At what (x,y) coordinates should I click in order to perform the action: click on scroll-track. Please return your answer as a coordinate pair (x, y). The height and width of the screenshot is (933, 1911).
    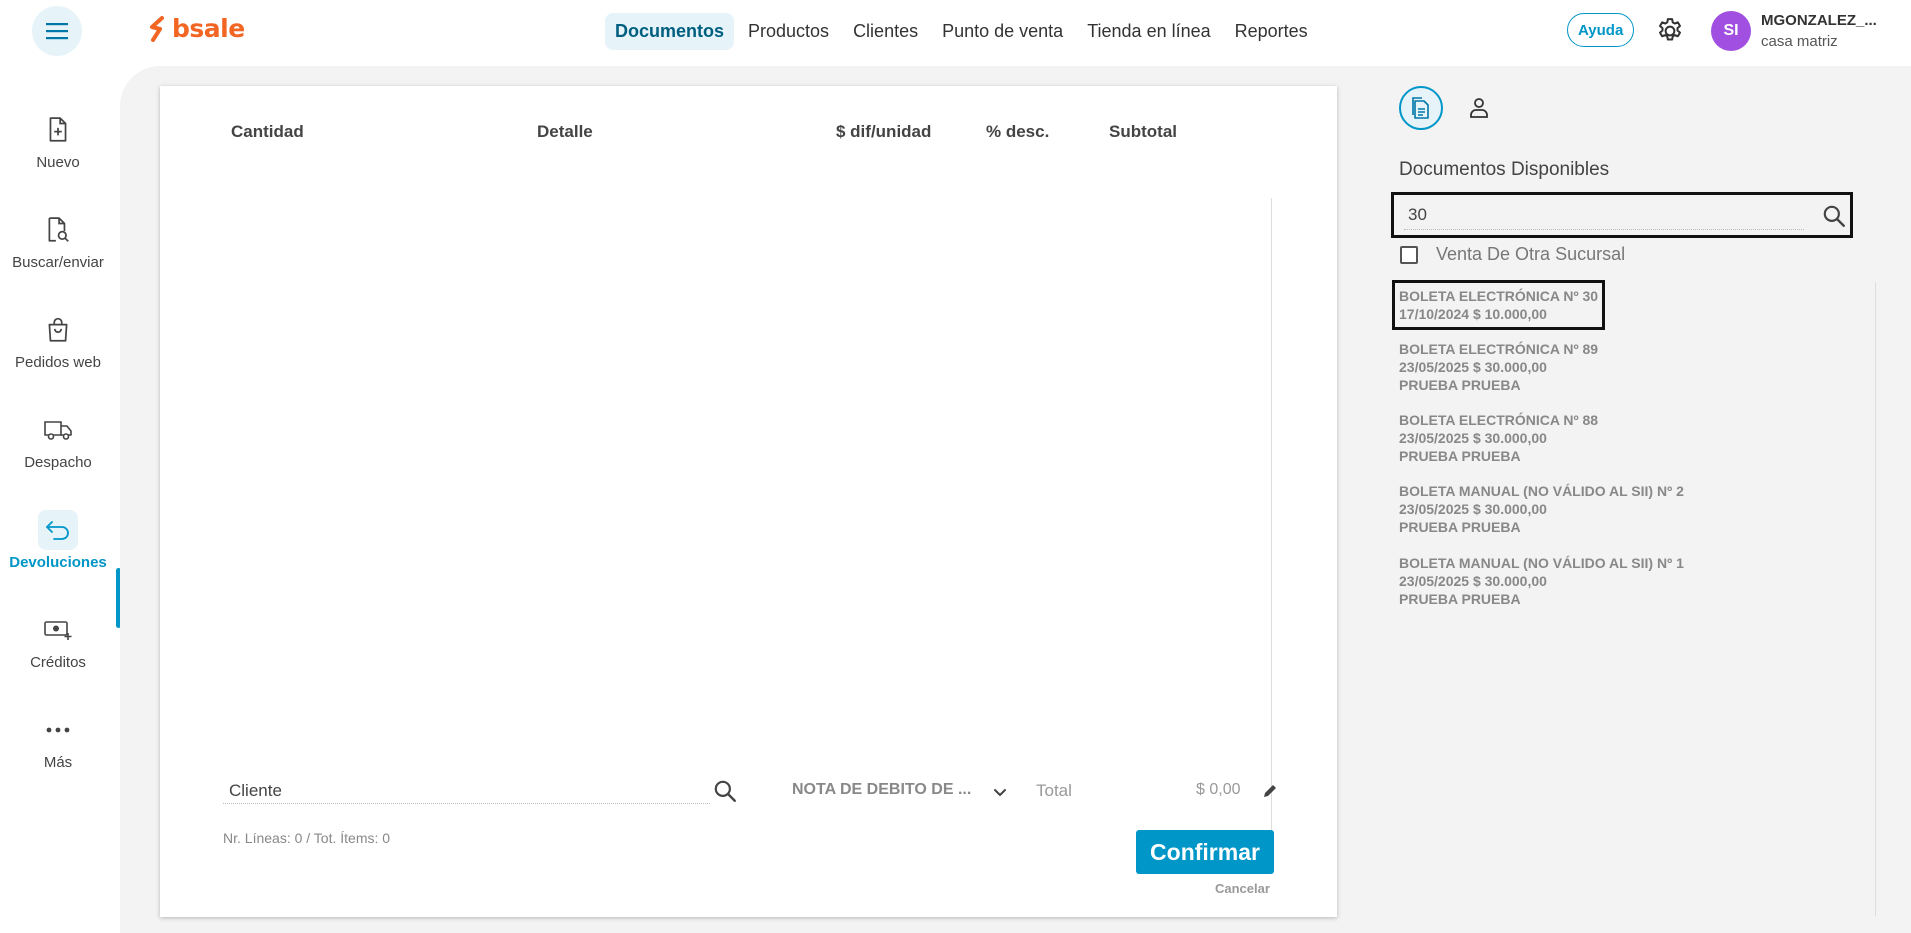
    Looking at the image, I should click on (1271, 519).